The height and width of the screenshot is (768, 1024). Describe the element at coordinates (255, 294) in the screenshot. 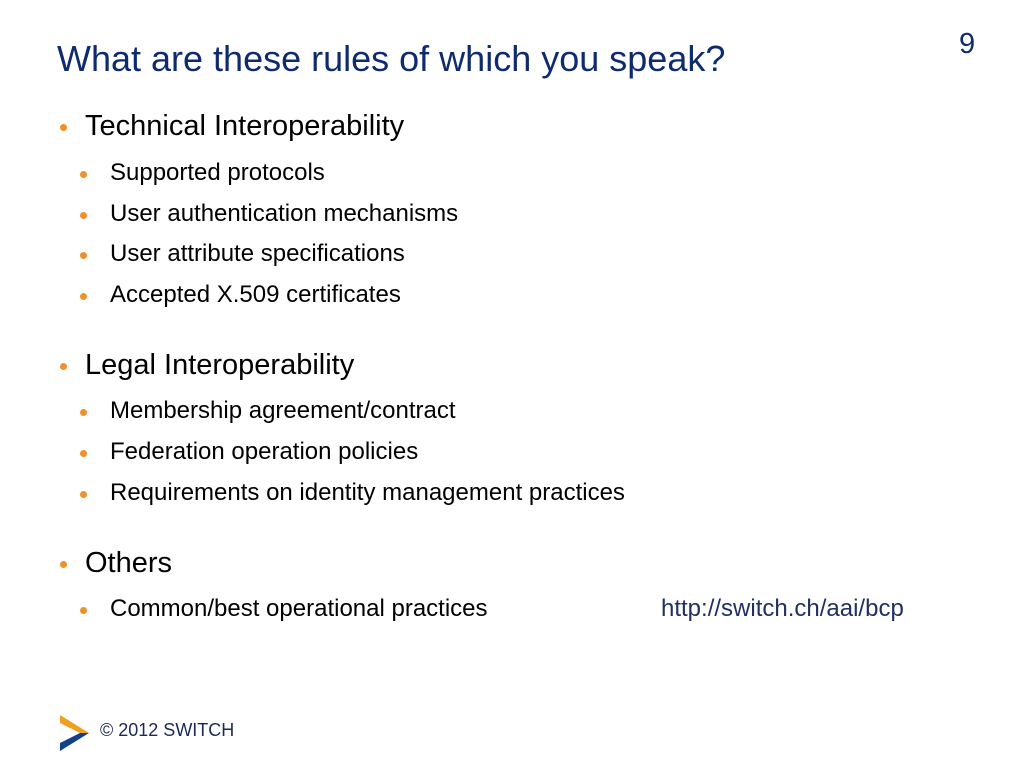

I see `list-item-label: Accepted X.509 certificates` at that location.